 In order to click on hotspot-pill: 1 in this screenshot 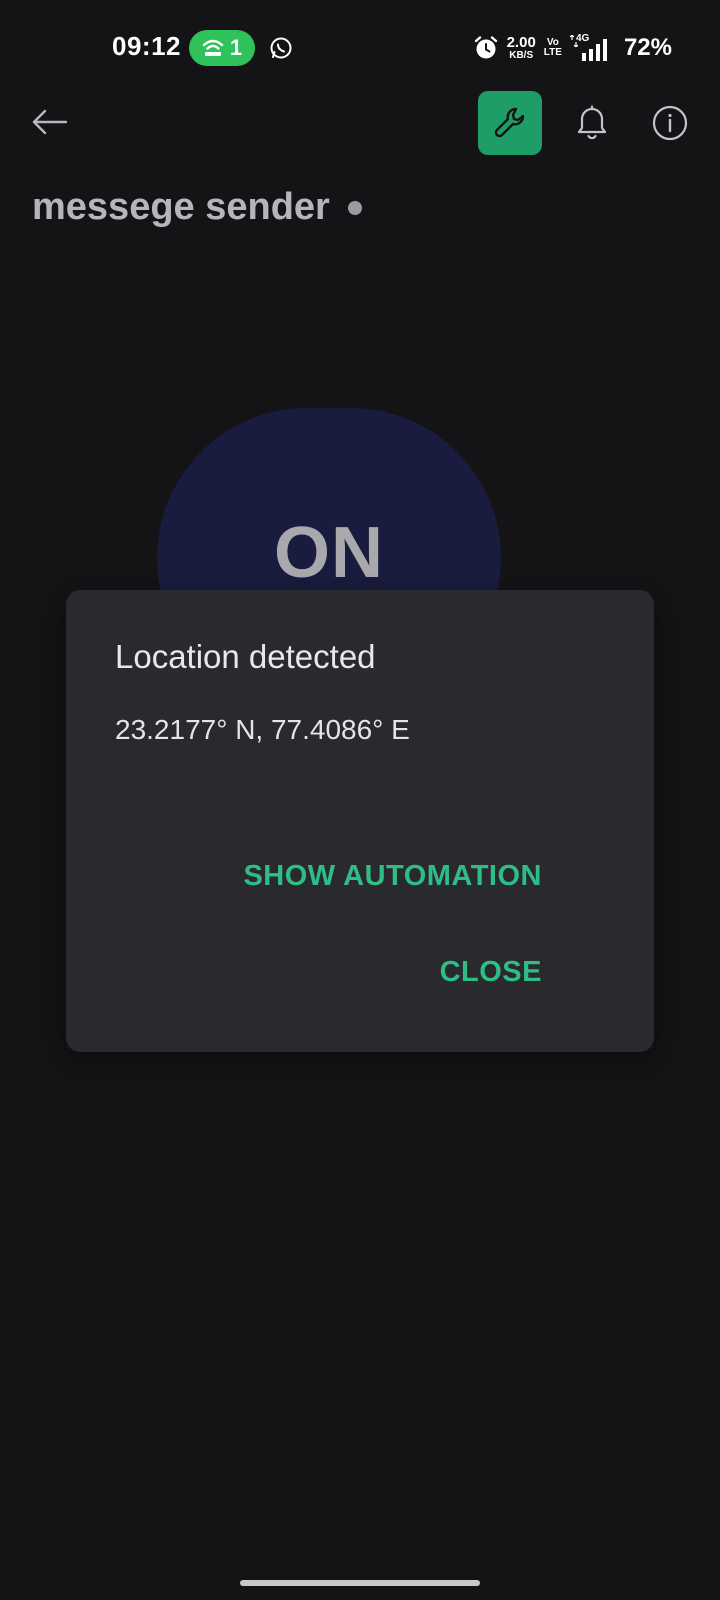, I will do `click(222, 48)`.